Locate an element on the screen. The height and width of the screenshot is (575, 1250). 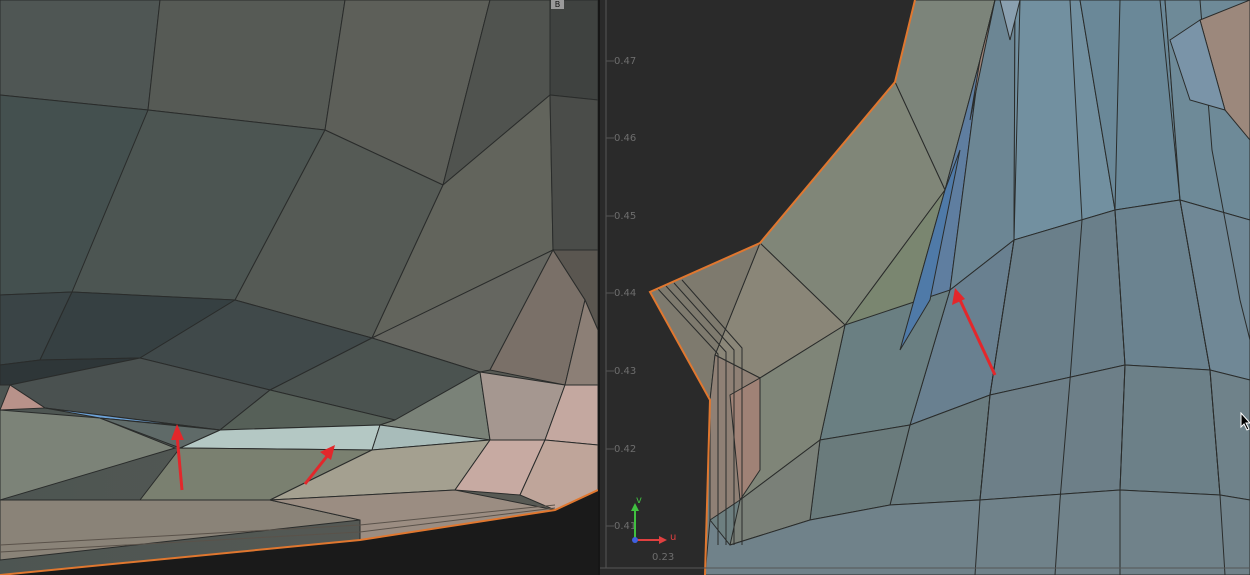
annotation-arrow-uv is located at coordinates (974, 332).